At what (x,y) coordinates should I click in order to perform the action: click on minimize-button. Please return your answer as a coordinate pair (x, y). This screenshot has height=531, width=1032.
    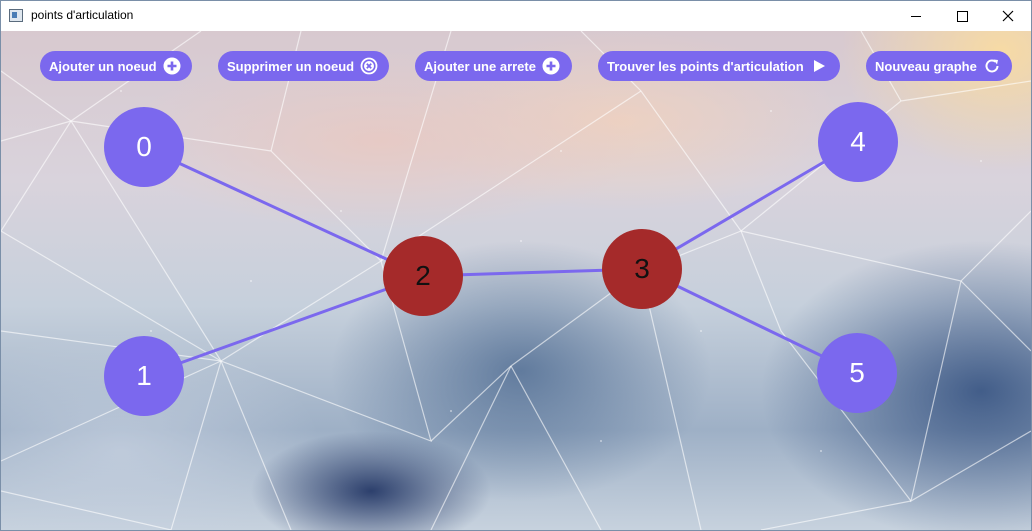
    Looking at the image, I should click on (916, 16).